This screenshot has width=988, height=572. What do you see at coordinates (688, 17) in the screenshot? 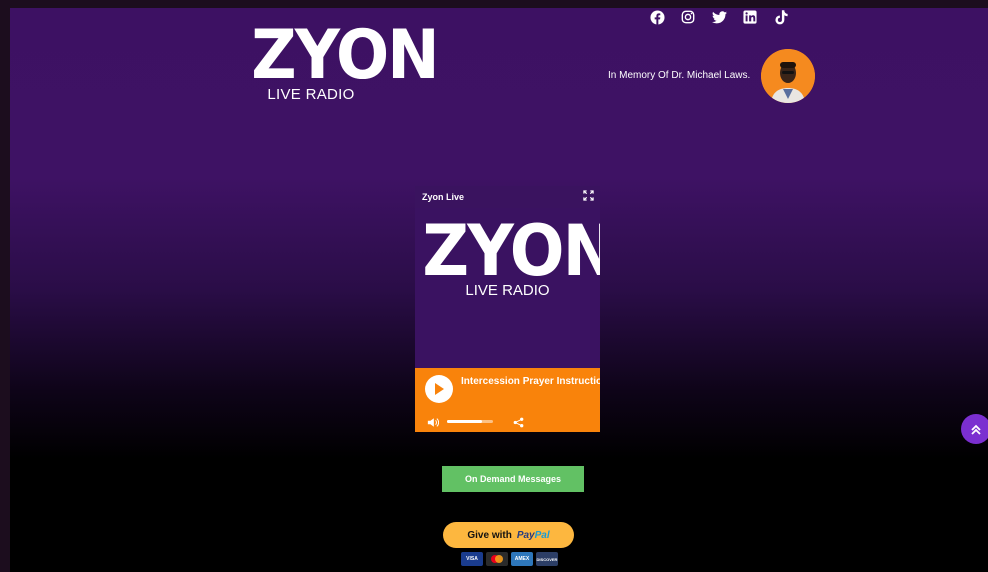
I see `instagram-icon` at bounding box center [688, 17].